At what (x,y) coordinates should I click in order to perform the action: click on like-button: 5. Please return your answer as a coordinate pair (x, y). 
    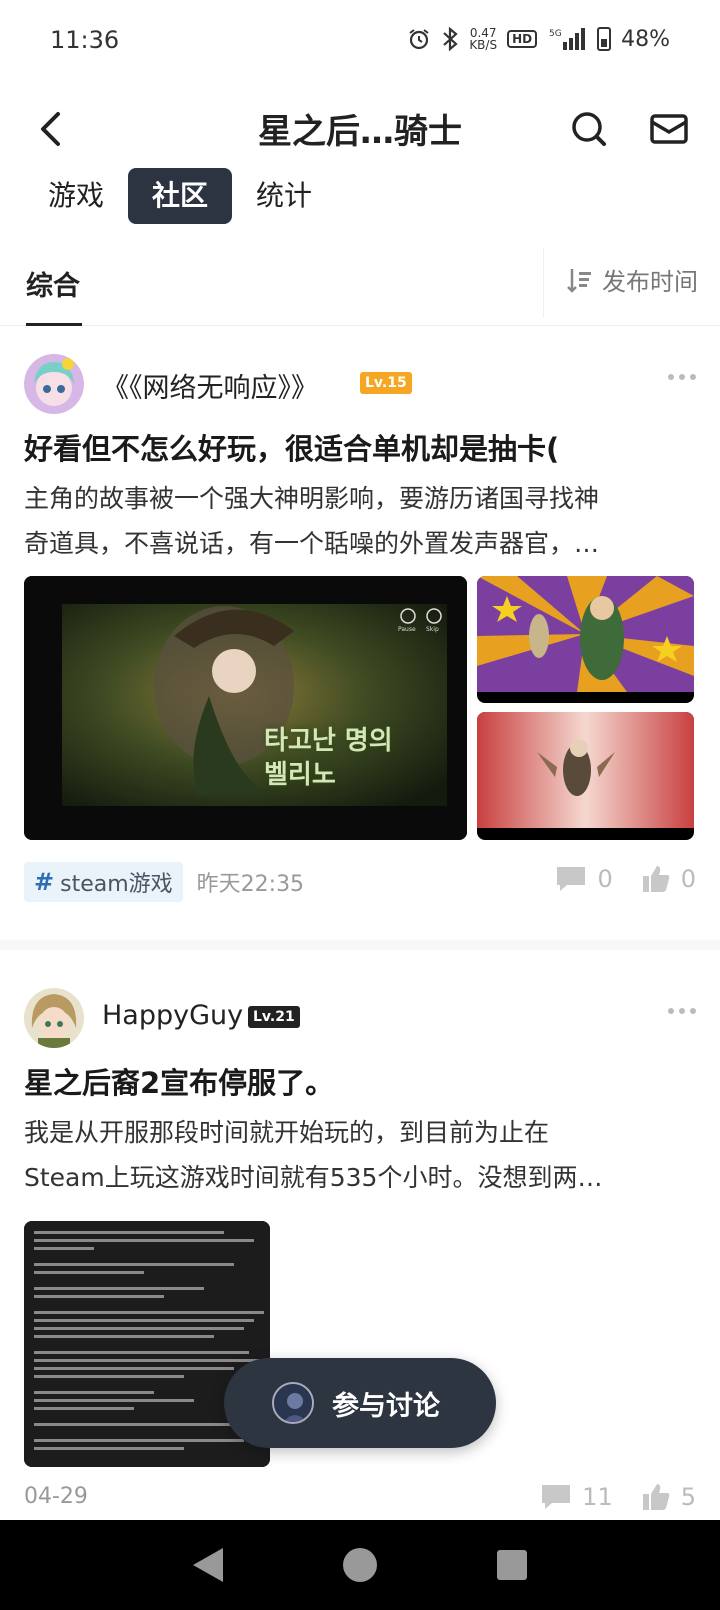
    Looking at the image, I should click on (668, 1497).